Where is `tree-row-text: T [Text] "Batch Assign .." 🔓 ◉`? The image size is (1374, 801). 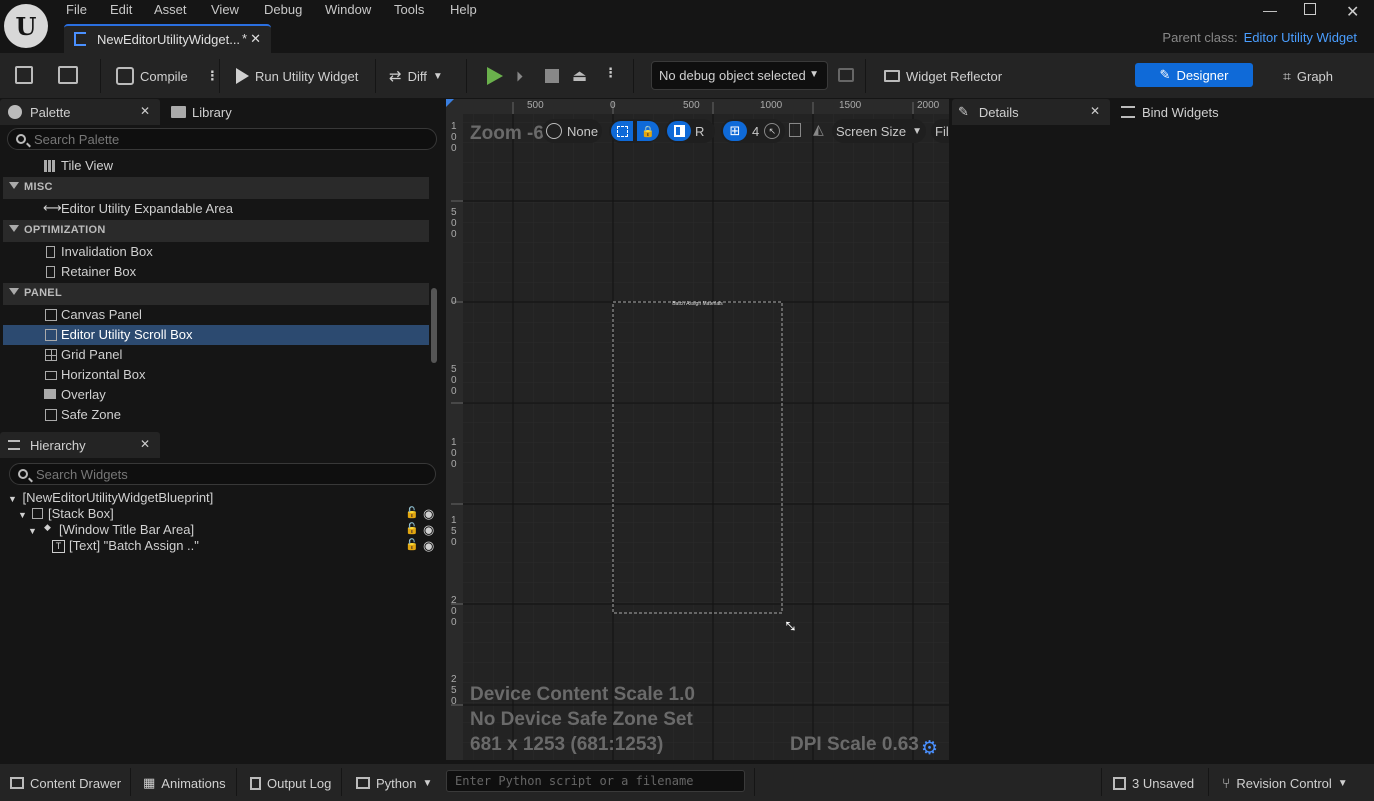
tree-row-text: T [Text] "Batch Assign .." 🔓 ◉ is located at coordinates (244, 546).